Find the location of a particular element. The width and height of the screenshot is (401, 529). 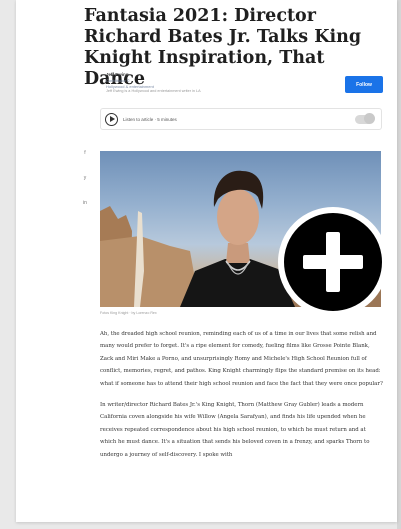

listen-duration: 5 minutes is located at coordinates (167, 119).